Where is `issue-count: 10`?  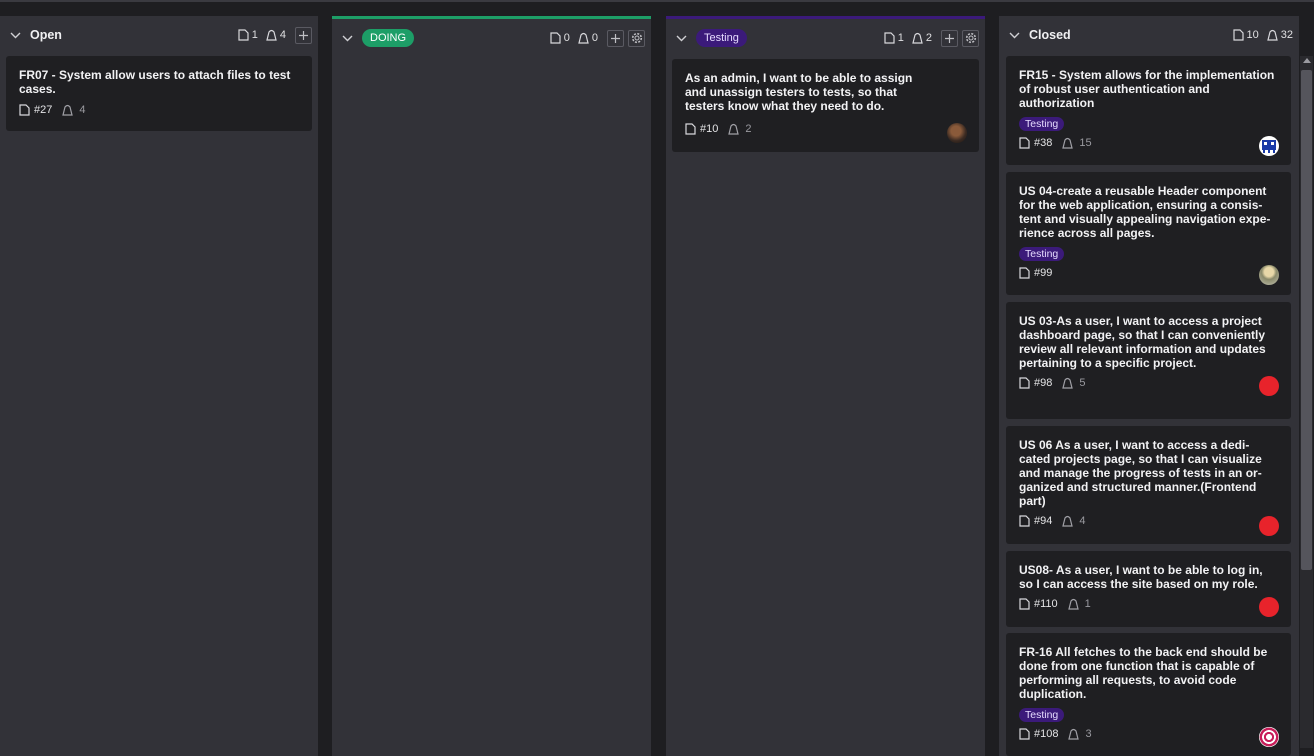
issue-count: 10 is located at coordinates (1252, 35).